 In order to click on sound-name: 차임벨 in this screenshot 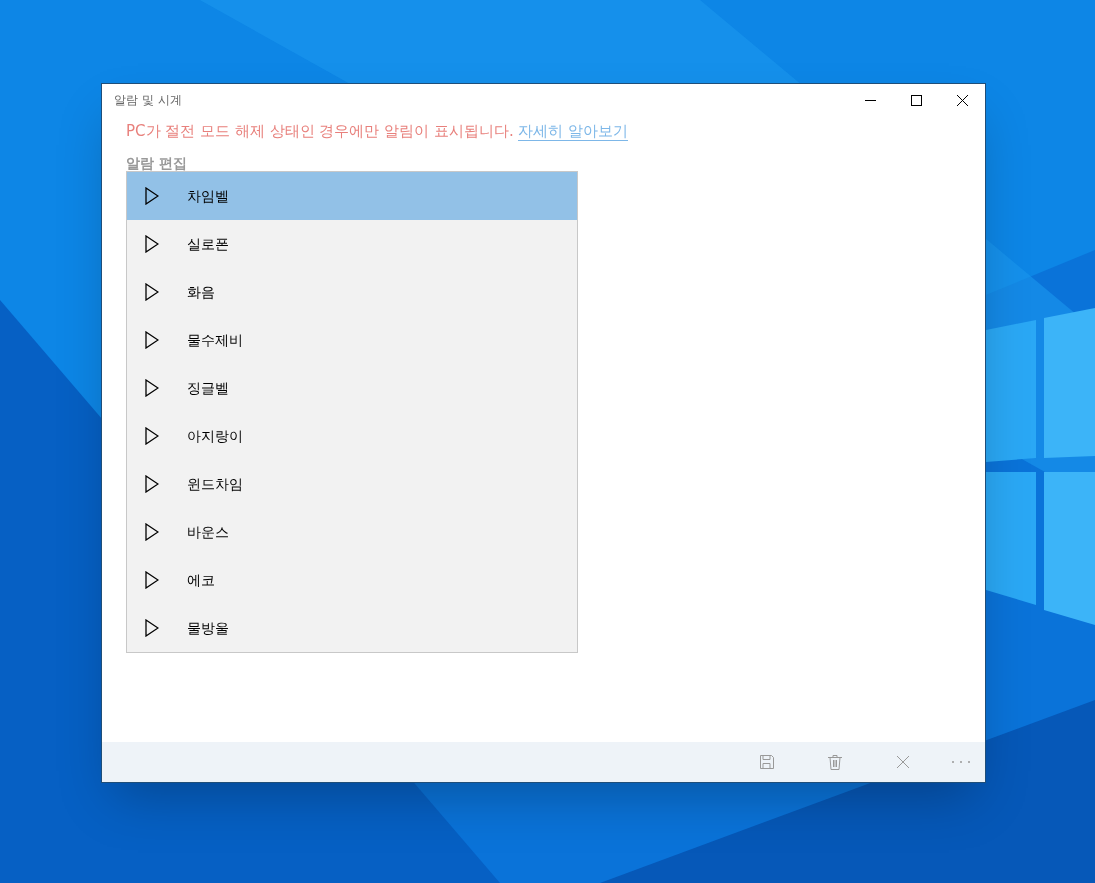, I will do `click(208, 196)`.